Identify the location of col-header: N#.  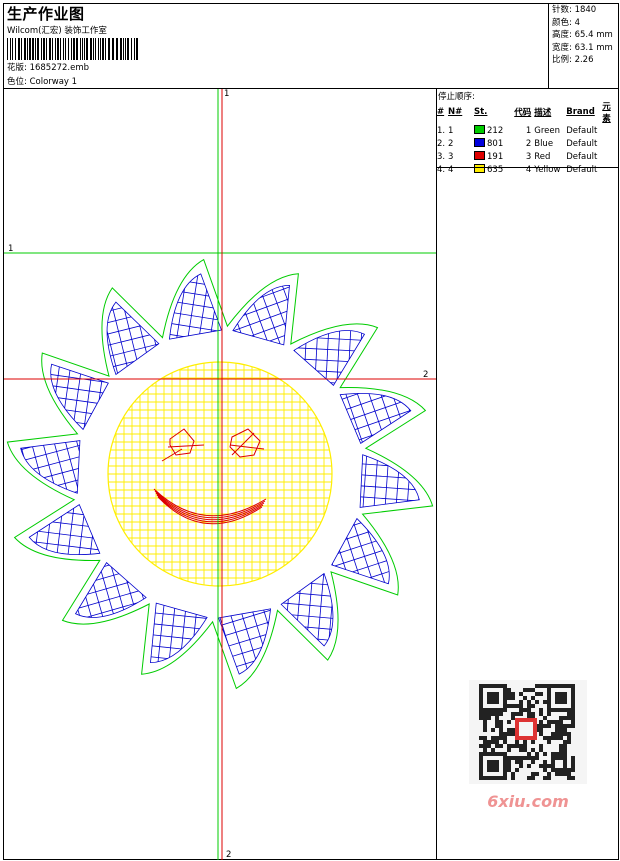
(455, 112).